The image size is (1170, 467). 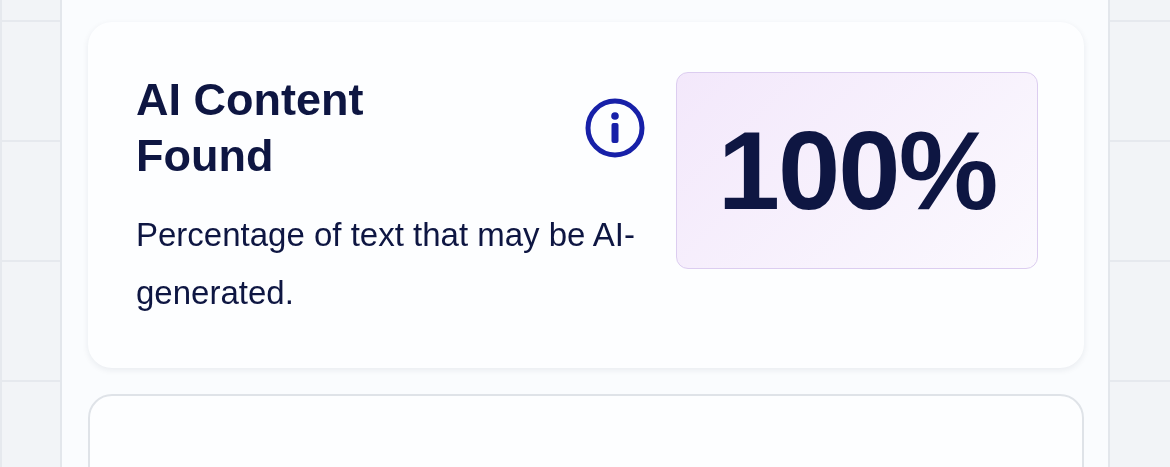 I want to click on score-value: 100%, so click(x=857, y=170).